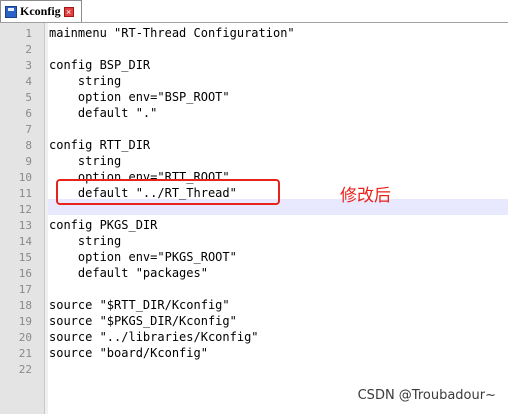  I want to click on line-number: 19, so click(25, 321).